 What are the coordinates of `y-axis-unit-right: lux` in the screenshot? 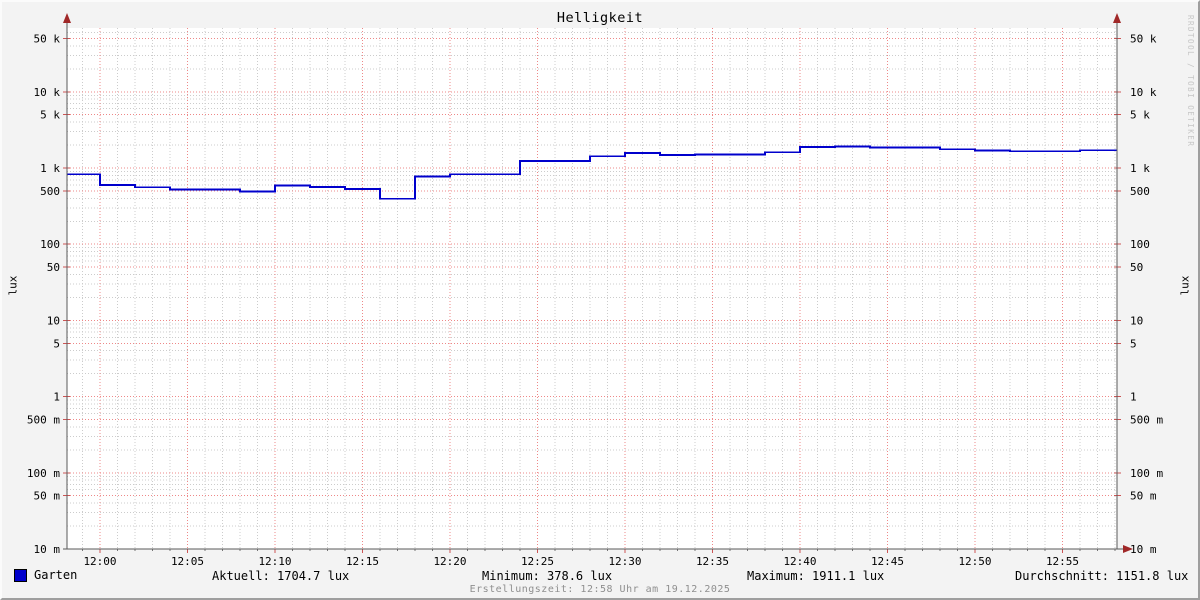 It's located at (1185, 285).